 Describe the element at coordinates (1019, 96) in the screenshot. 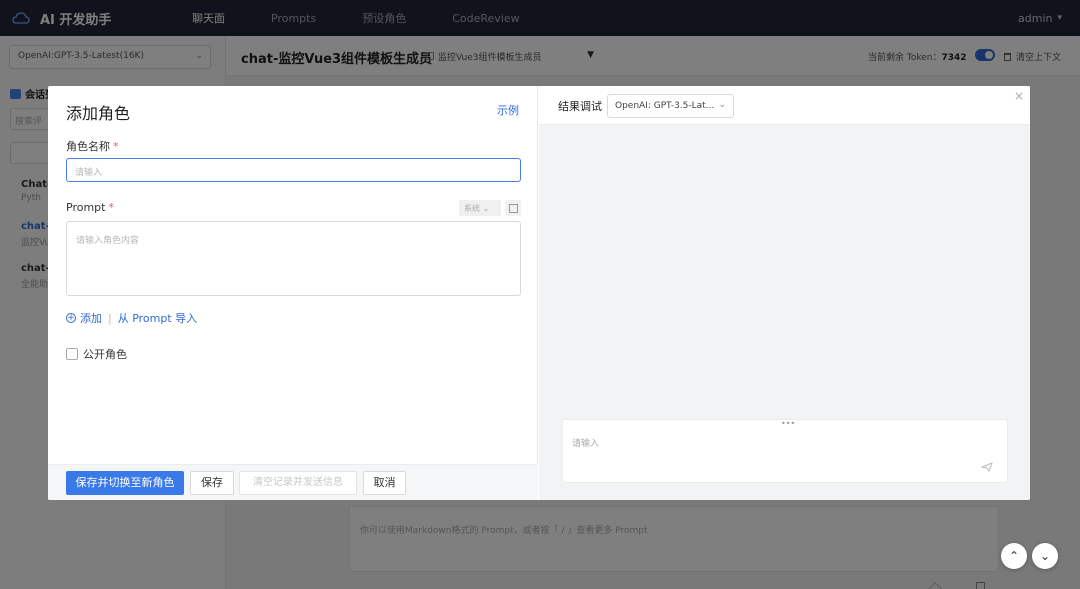

I see `close-icon: ×` at that location.